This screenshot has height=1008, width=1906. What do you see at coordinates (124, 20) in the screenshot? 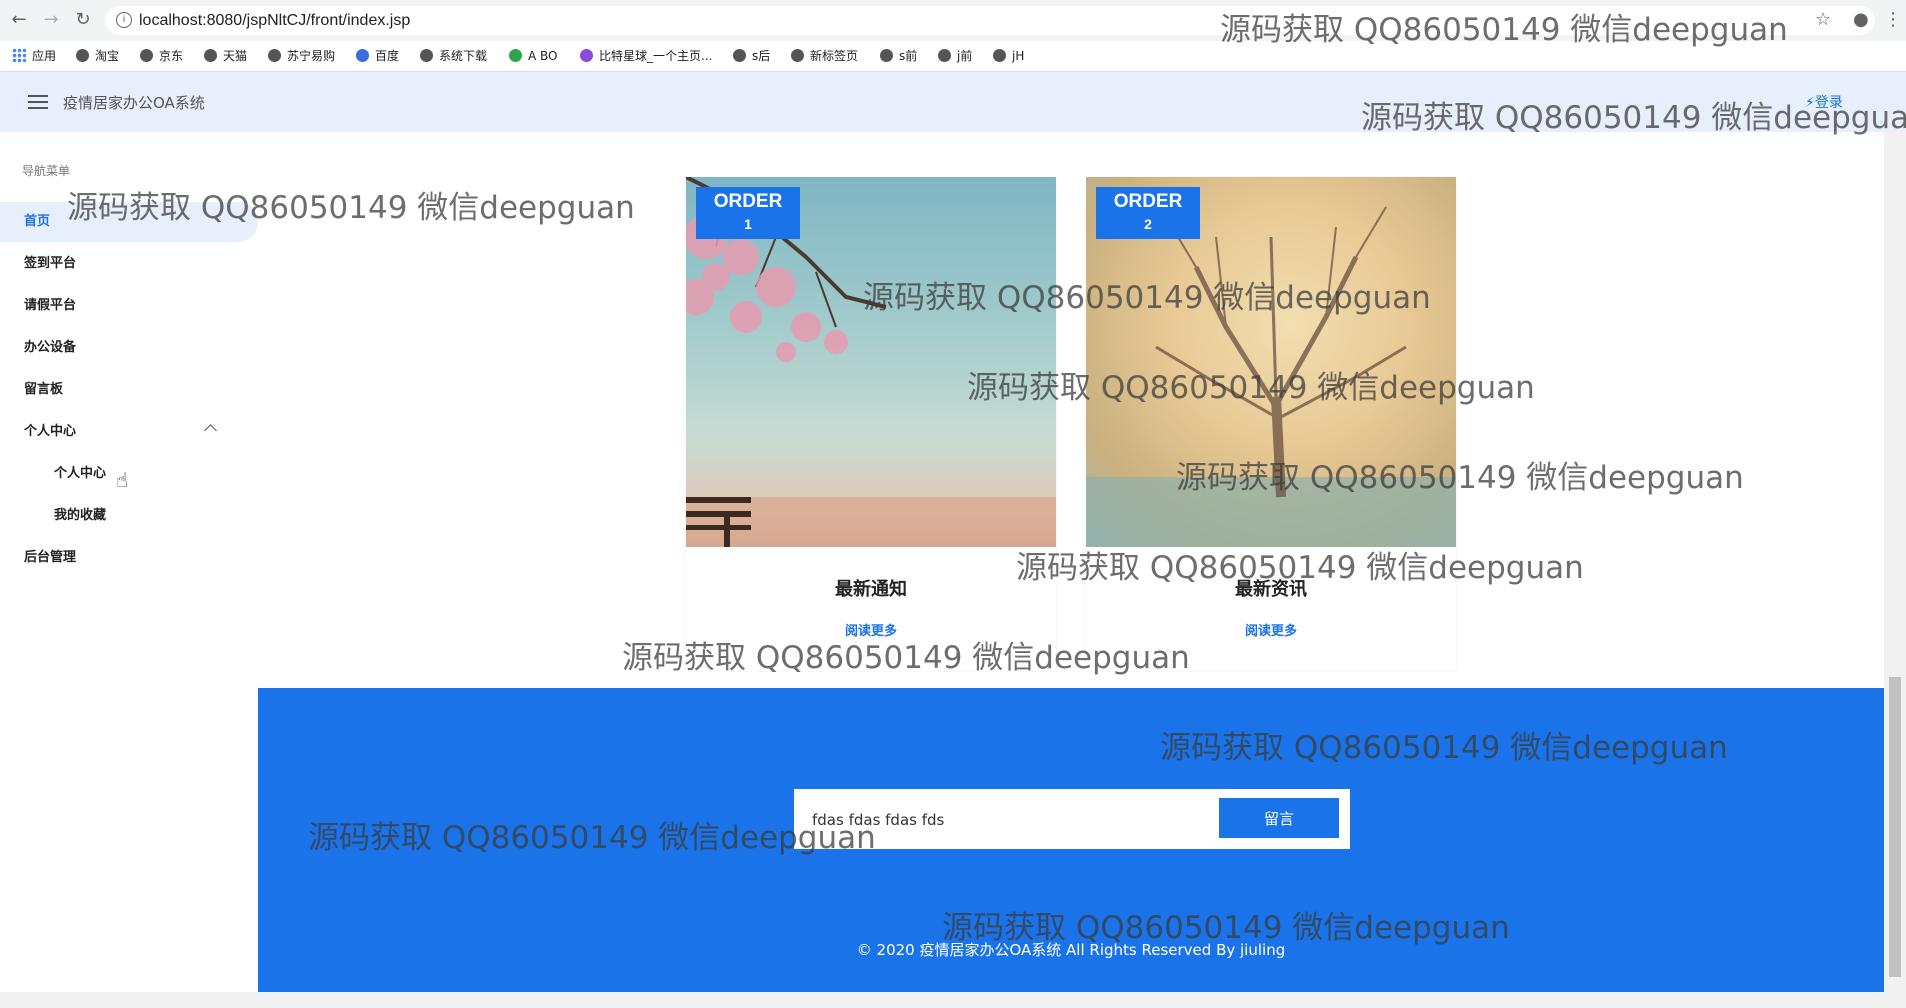
I see `info-icon: i` at bounding box center [124, 20].